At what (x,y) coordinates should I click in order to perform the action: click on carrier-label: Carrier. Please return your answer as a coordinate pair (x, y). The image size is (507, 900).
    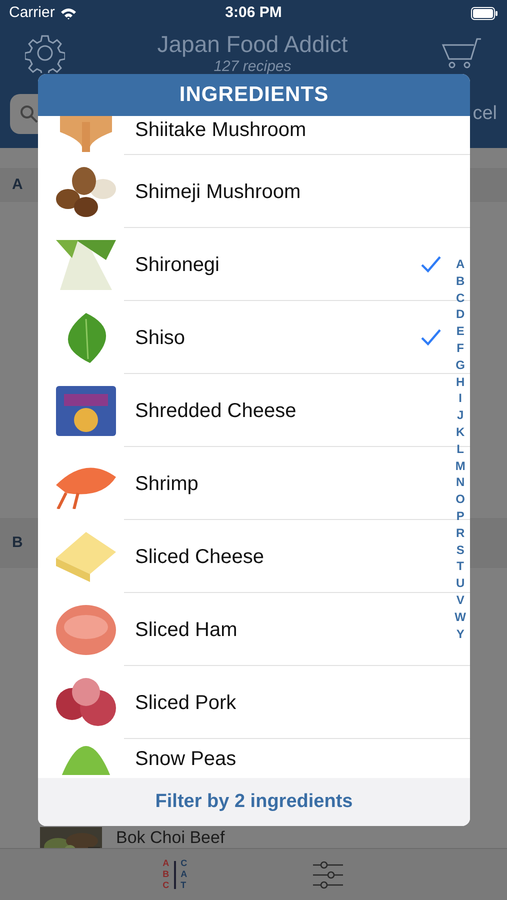
    Looking at the image, I should click on (32, 12).